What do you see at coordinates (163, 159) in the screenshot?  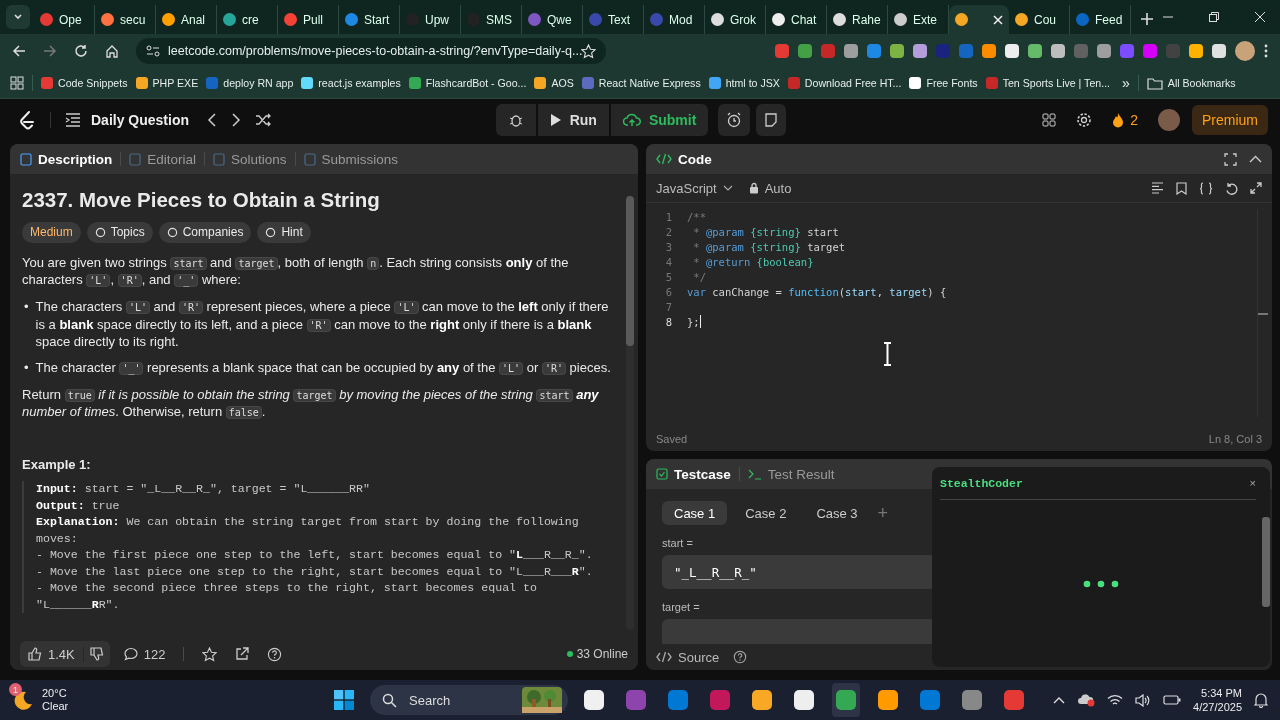 I see `panel-tab: Editorial` at bounding box center [163, 159].